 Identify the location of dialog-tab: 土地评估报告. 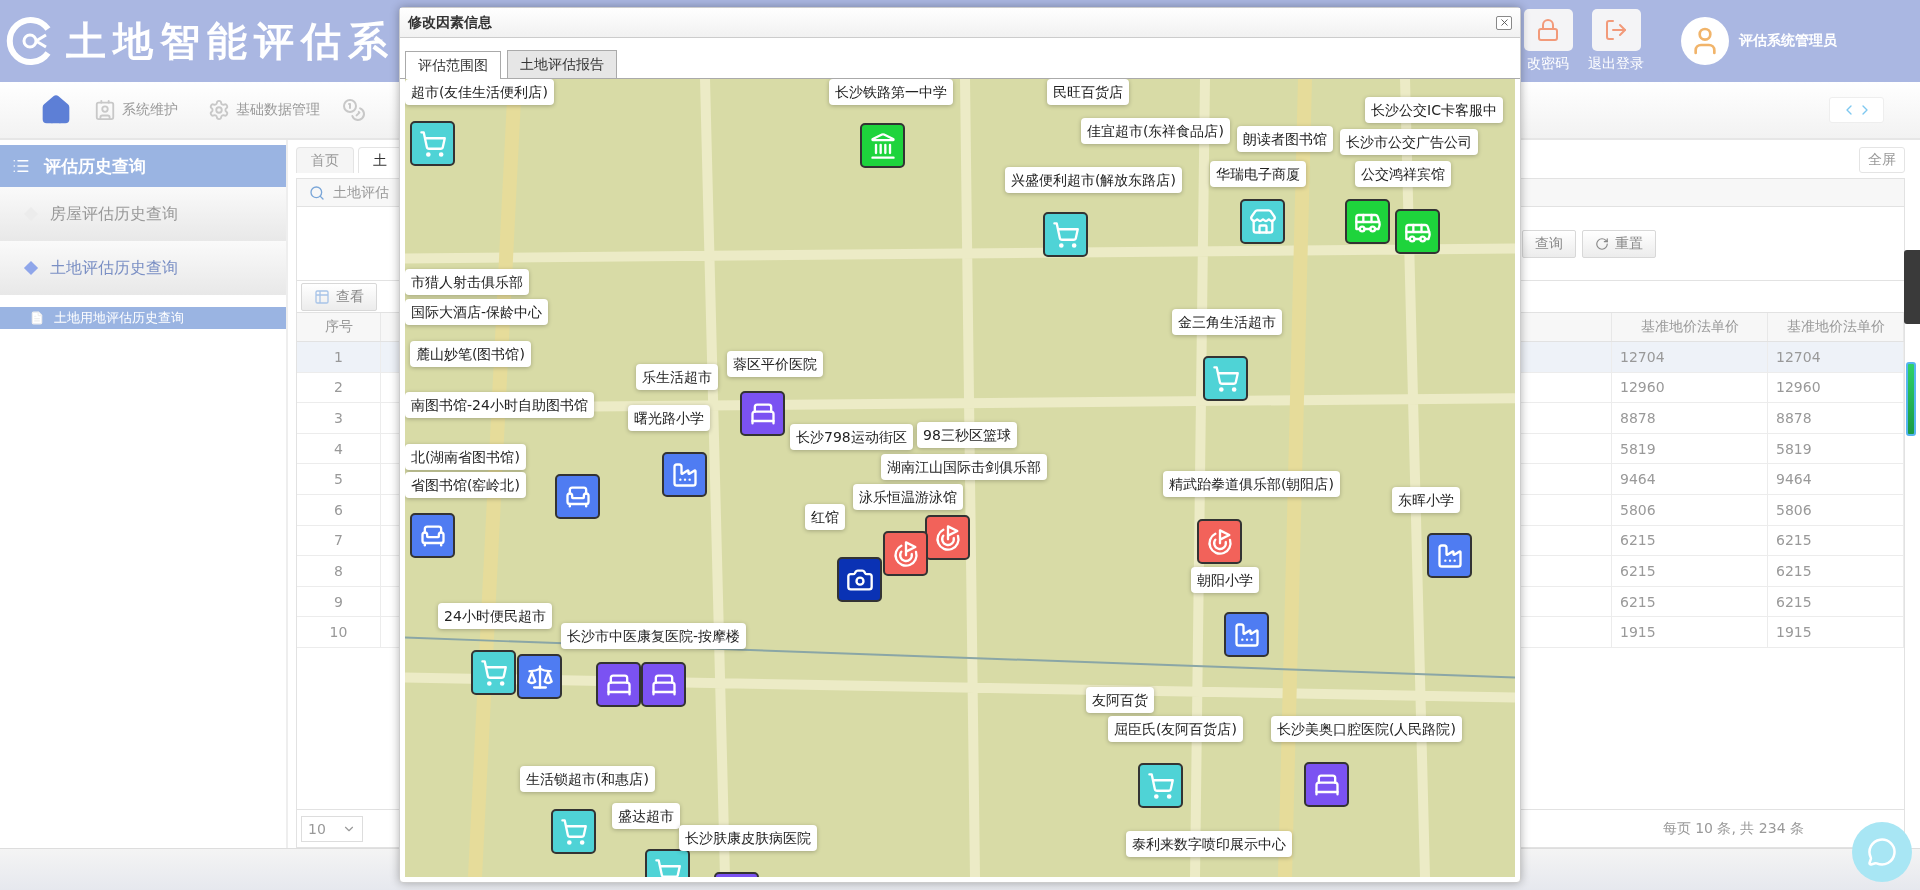
(562, 64).